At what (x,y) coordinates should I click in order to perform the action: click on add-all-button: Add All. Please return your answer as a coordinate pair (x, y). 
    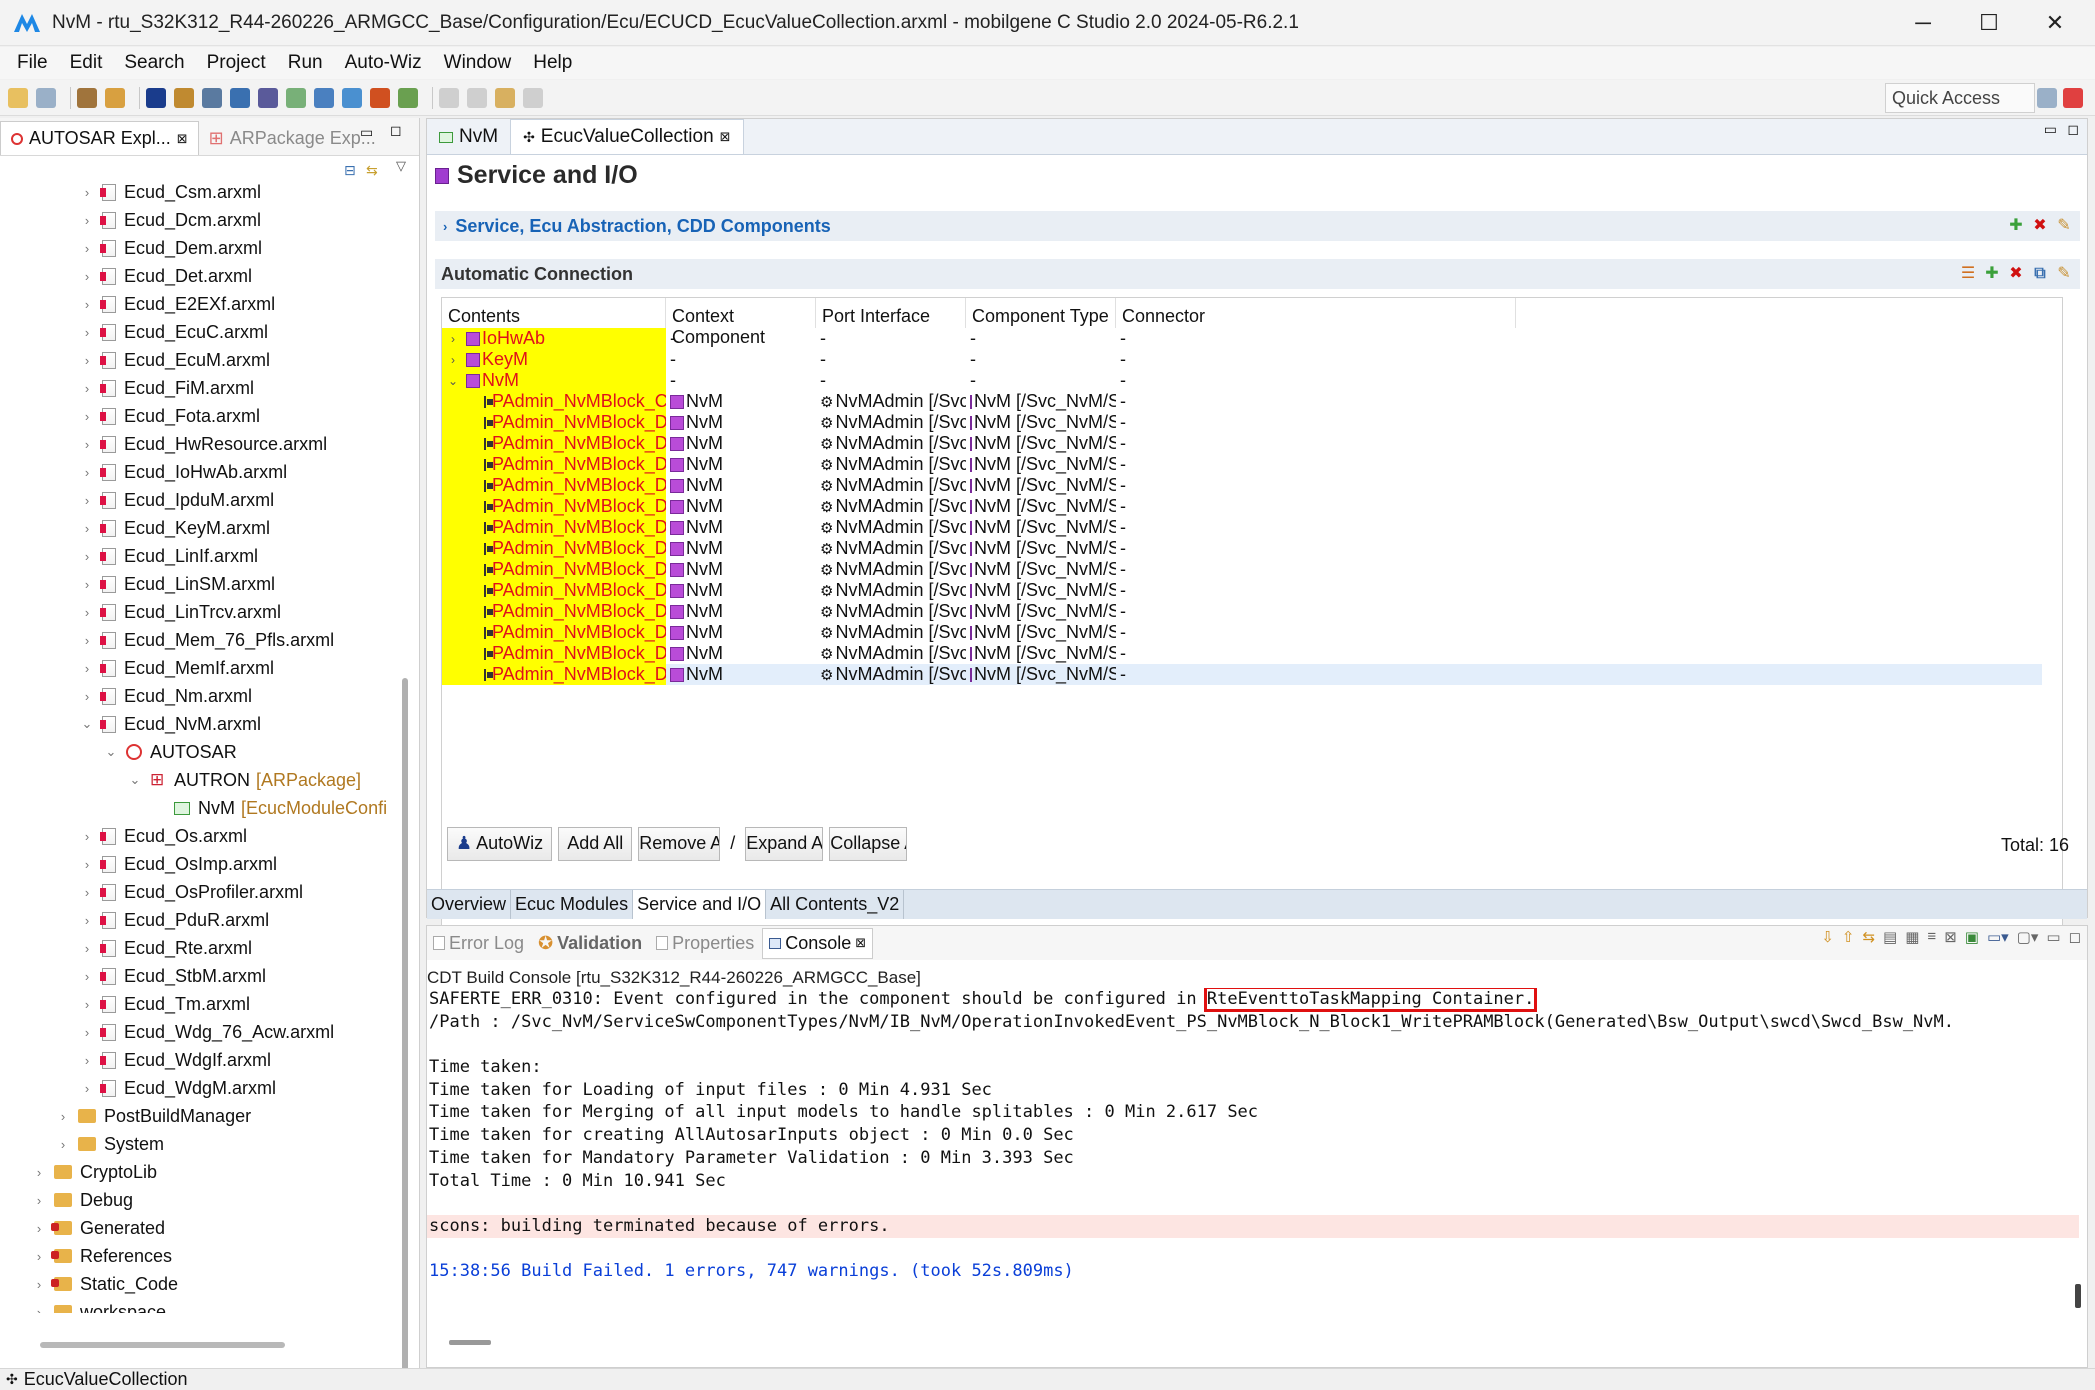
    Looking at the image, I should click on (595, 844).